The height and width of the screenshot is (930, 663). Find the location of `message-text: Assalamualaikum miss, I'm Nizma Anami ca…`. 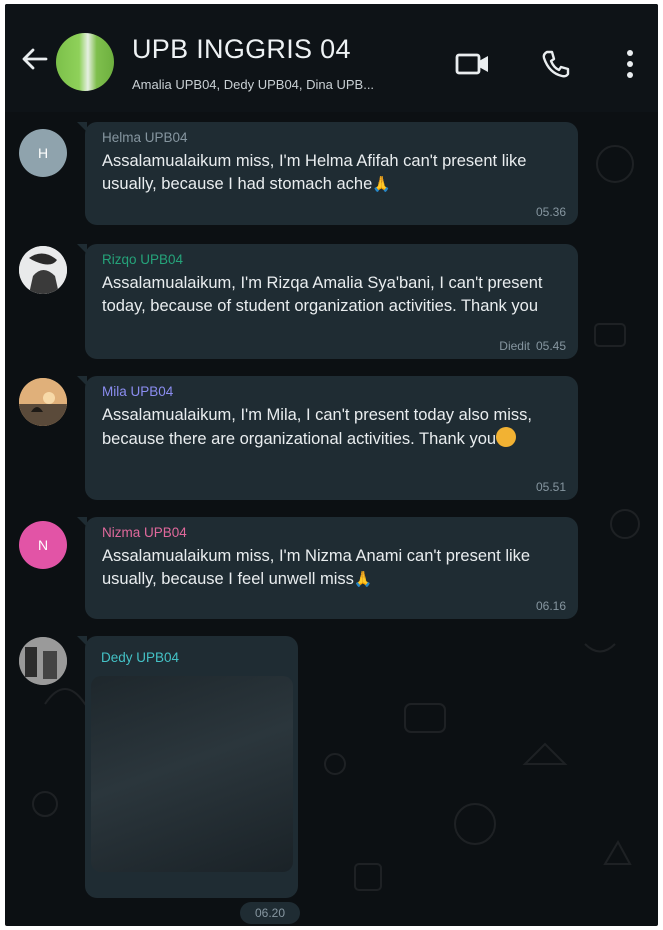

message-text: Assalamualaikum miss, I'm Nizma Anami ca… is located at coordinates (333, 568).